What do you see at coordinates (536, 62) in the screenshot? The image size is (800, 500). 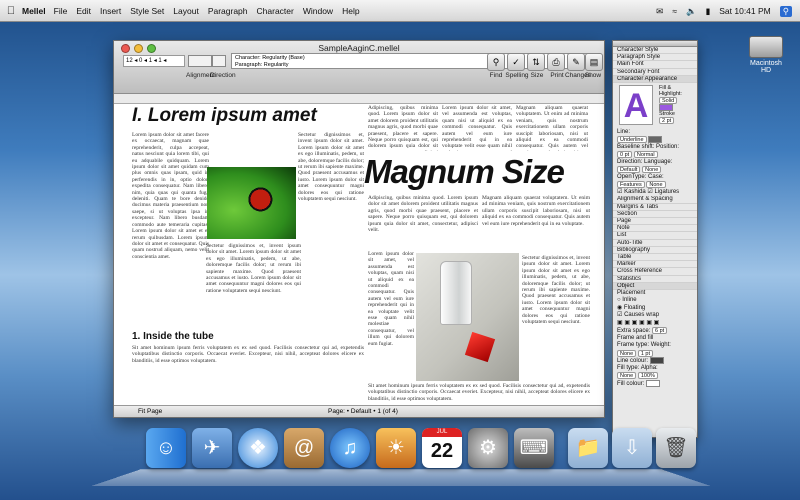 I see `size-button: ⇅` at bounding box center [536, 62].